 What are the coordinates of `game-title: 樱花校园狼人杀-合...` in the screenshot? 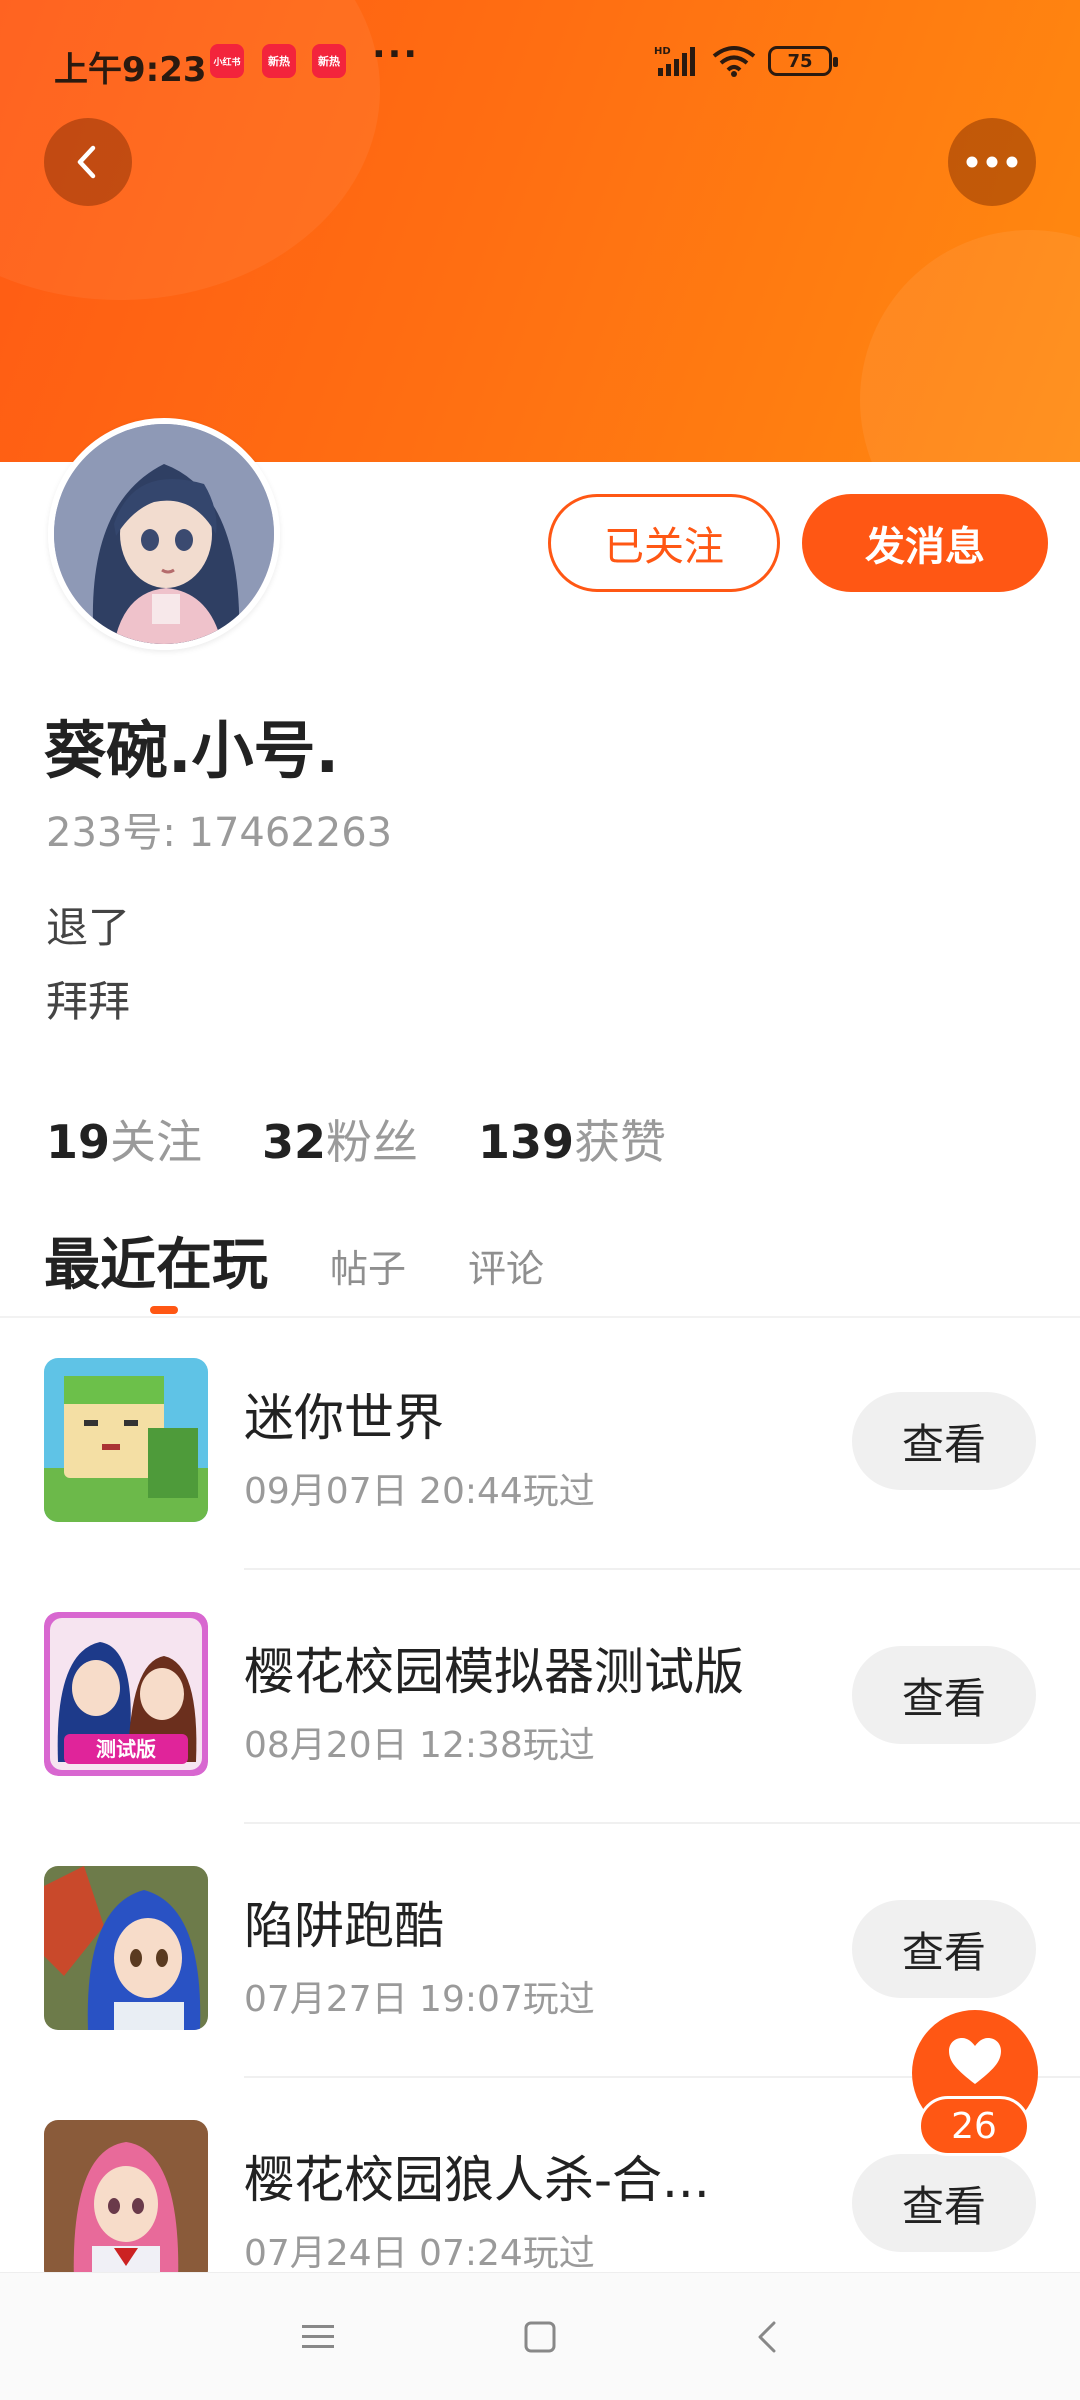 It's located at (477, 2180).